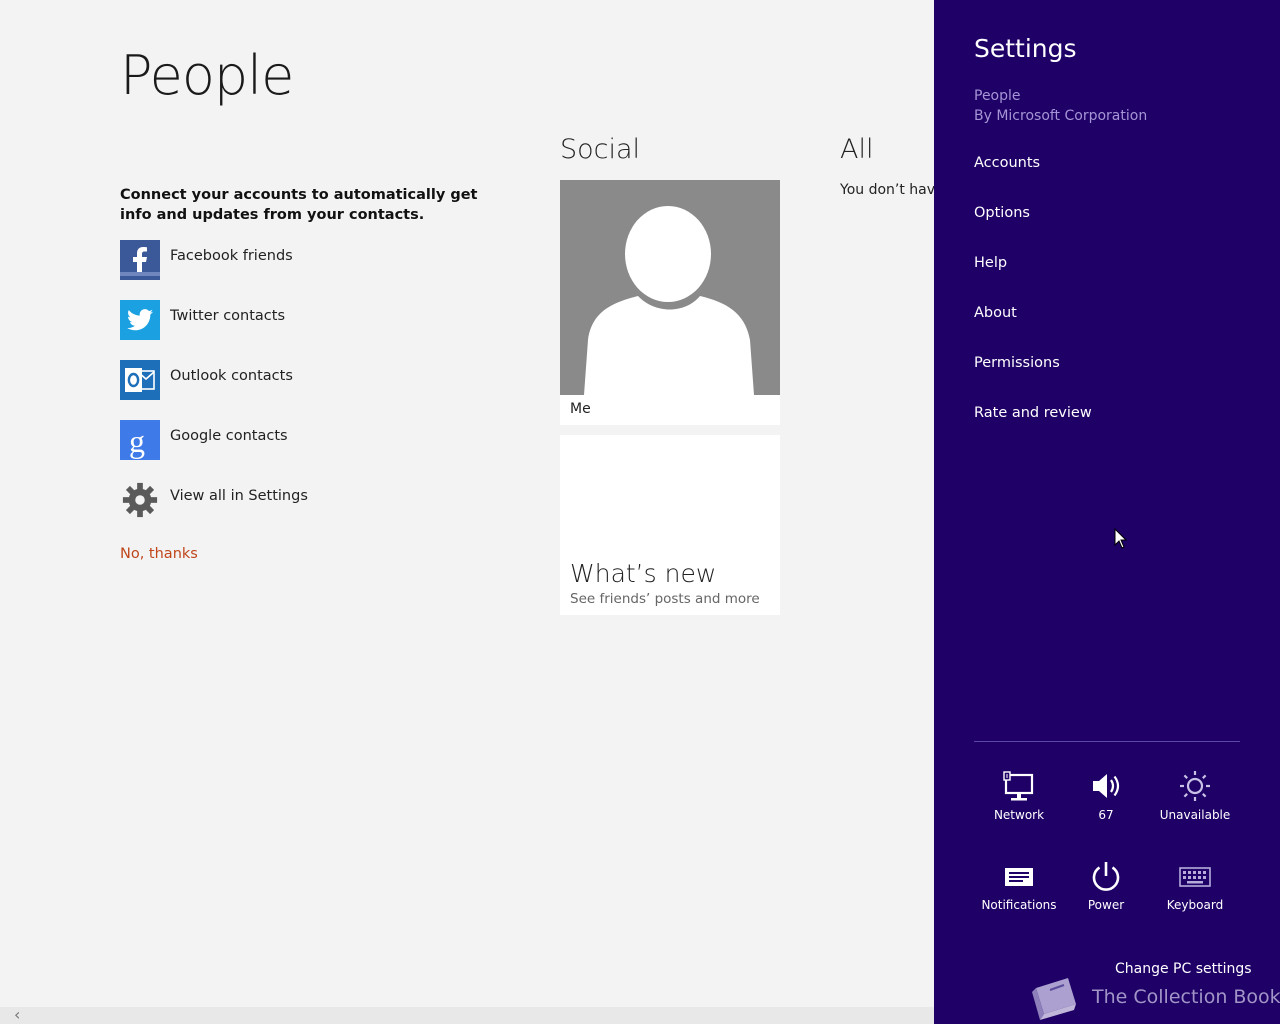 The image size is (1280, 1024). Describe the element at coordinates (467, 1015) in the screenshot. I see `horizontal-scrollbar` at that location.